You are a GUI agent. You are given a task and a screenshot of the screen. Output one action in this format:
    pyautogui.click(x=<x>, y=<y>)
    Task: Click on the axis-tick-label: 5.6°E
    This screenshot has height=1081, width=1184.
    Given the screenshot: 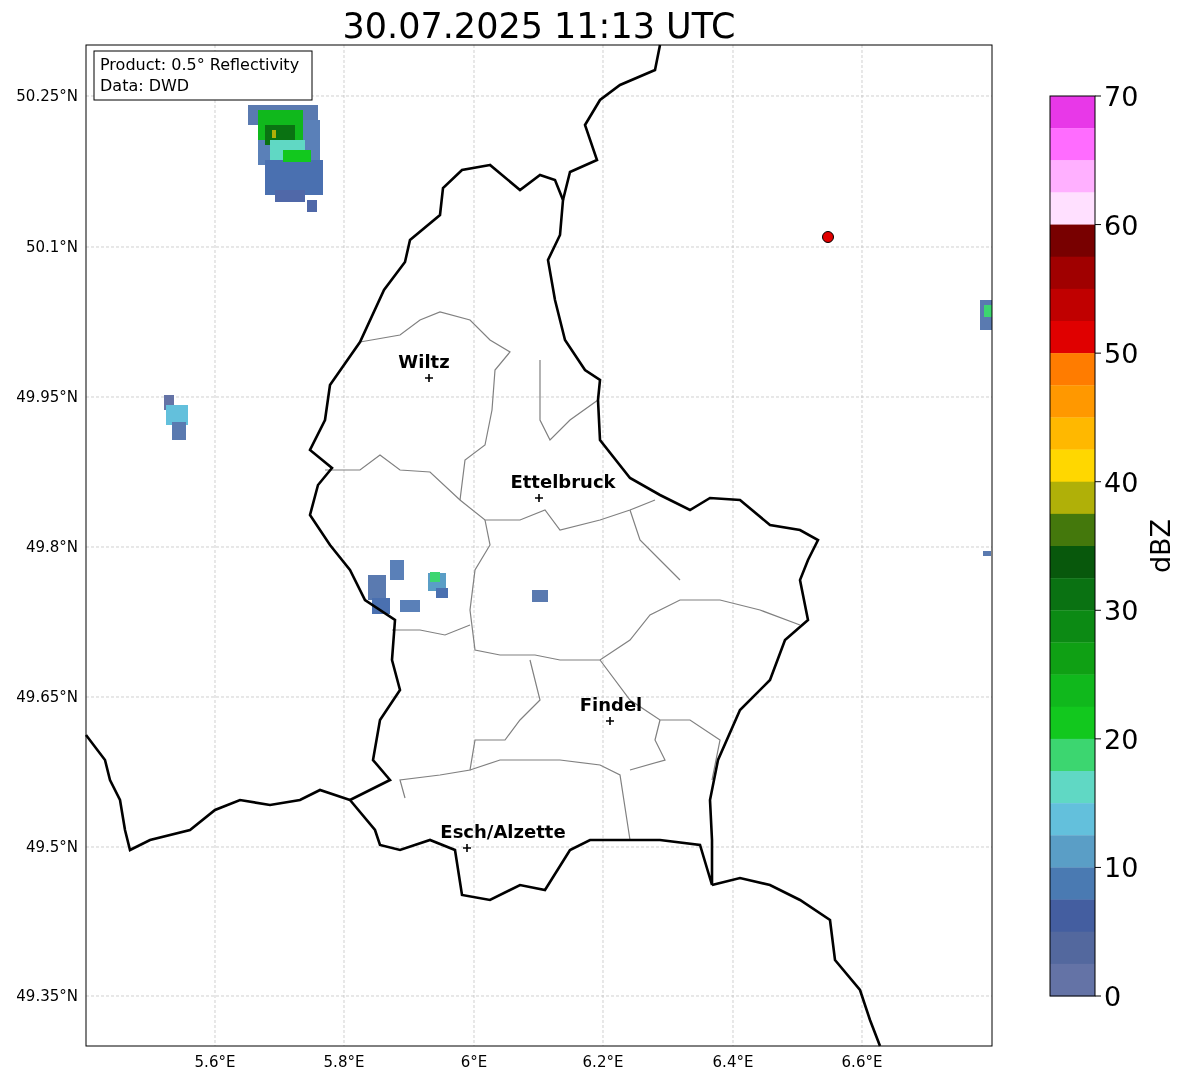 What is the action you would take?
    pyautogui.click(x=215, y=1062)
    